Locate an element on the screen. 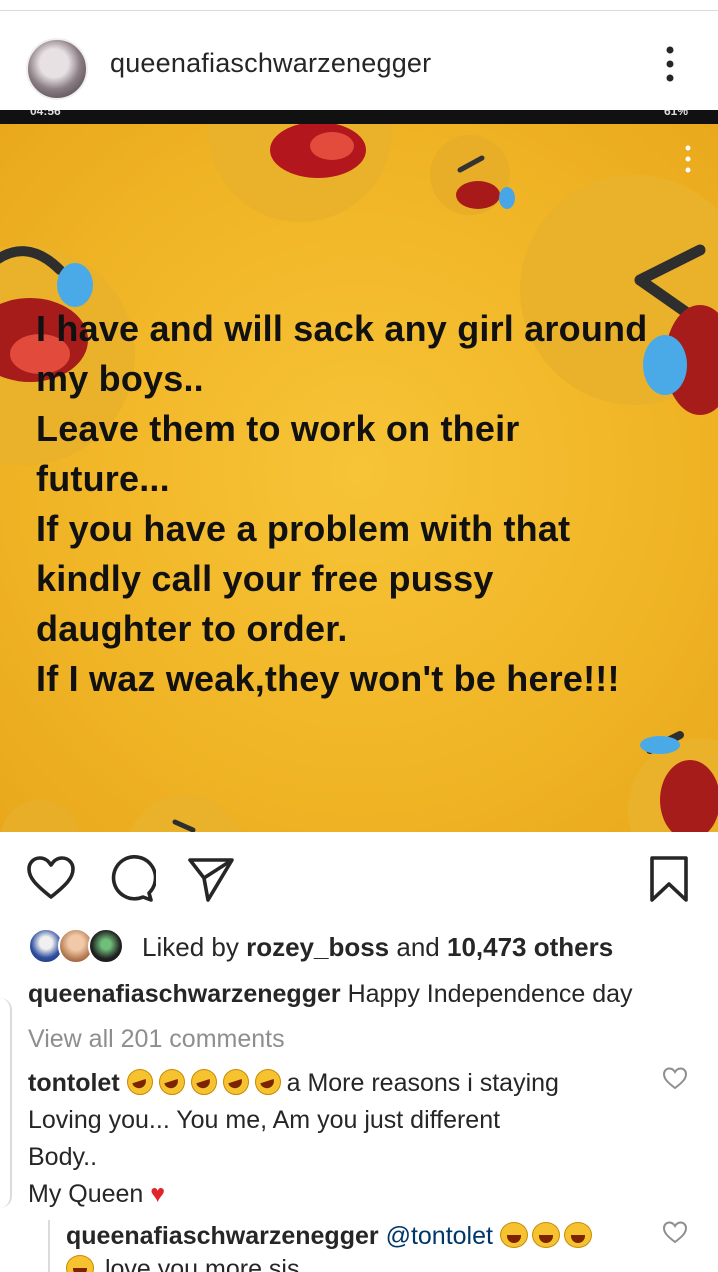 The width and height of the screenshot is (718, 1272). quote-line: If I waz weak,they won't be here!!! is located at coordinates (328, 678).